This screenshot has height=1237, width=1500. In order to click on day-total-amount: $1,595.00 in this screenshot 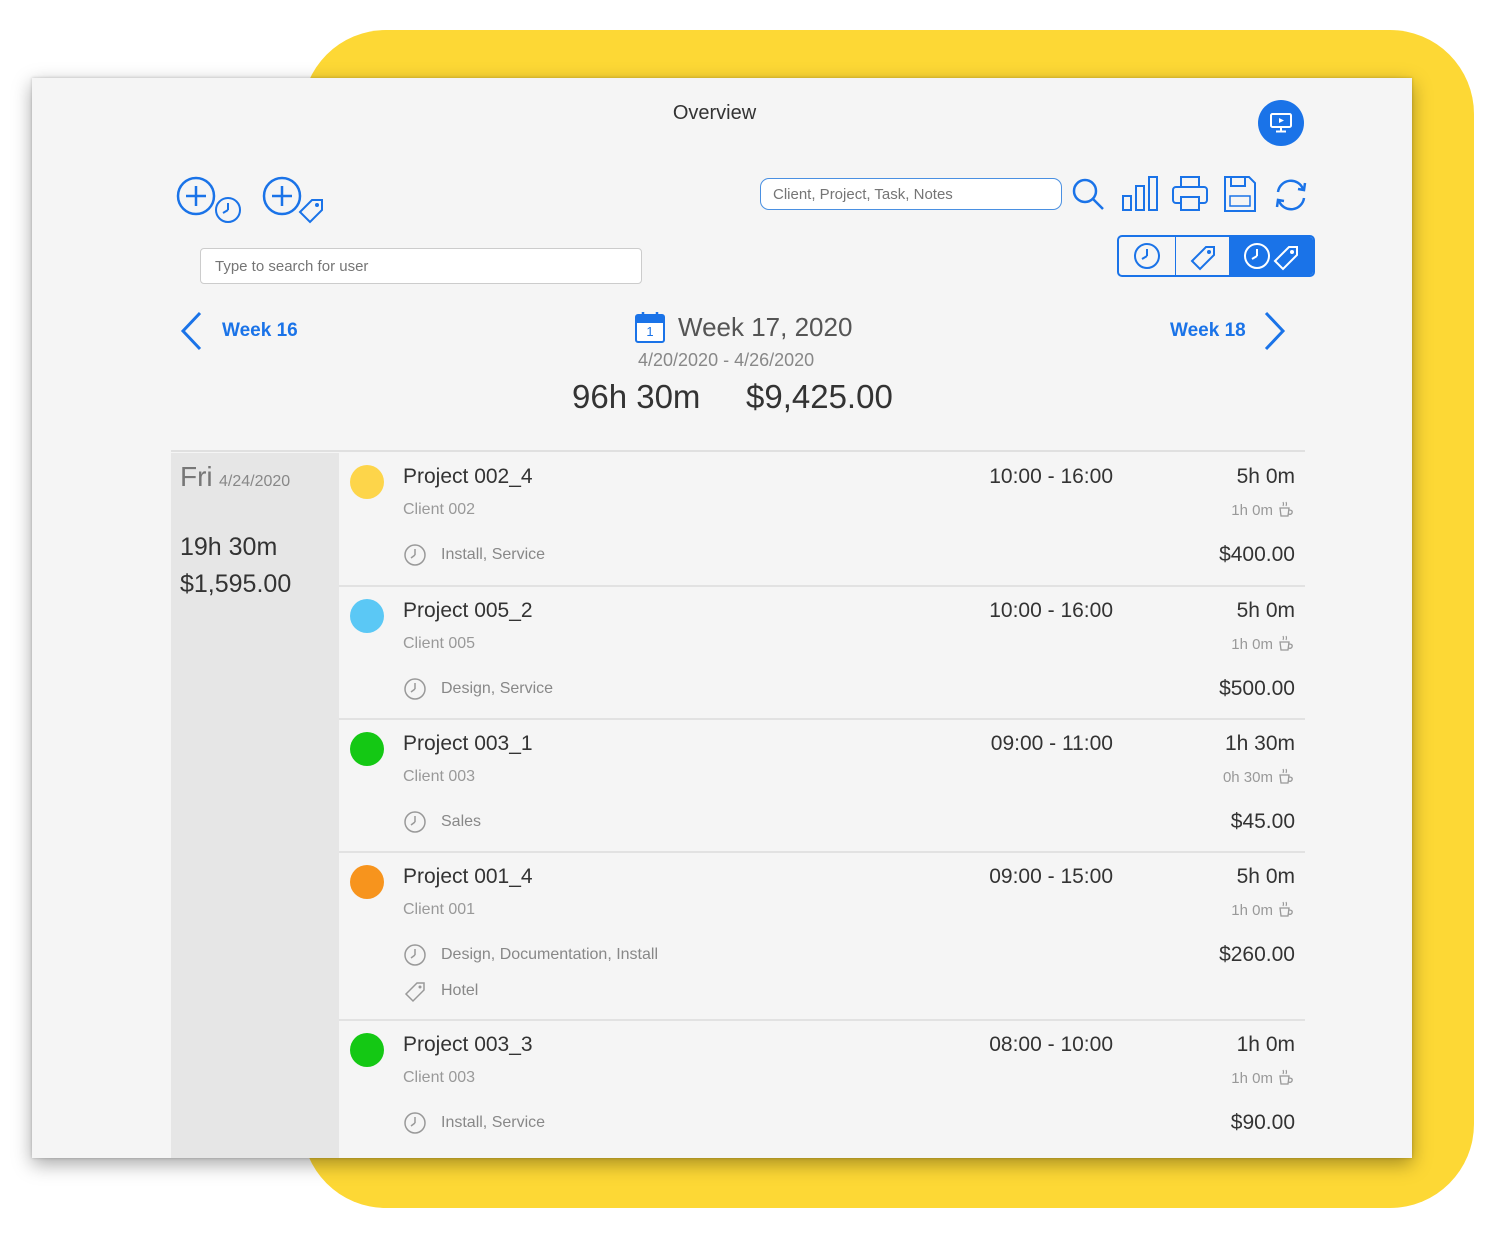, I will do `click(236, 584)`.